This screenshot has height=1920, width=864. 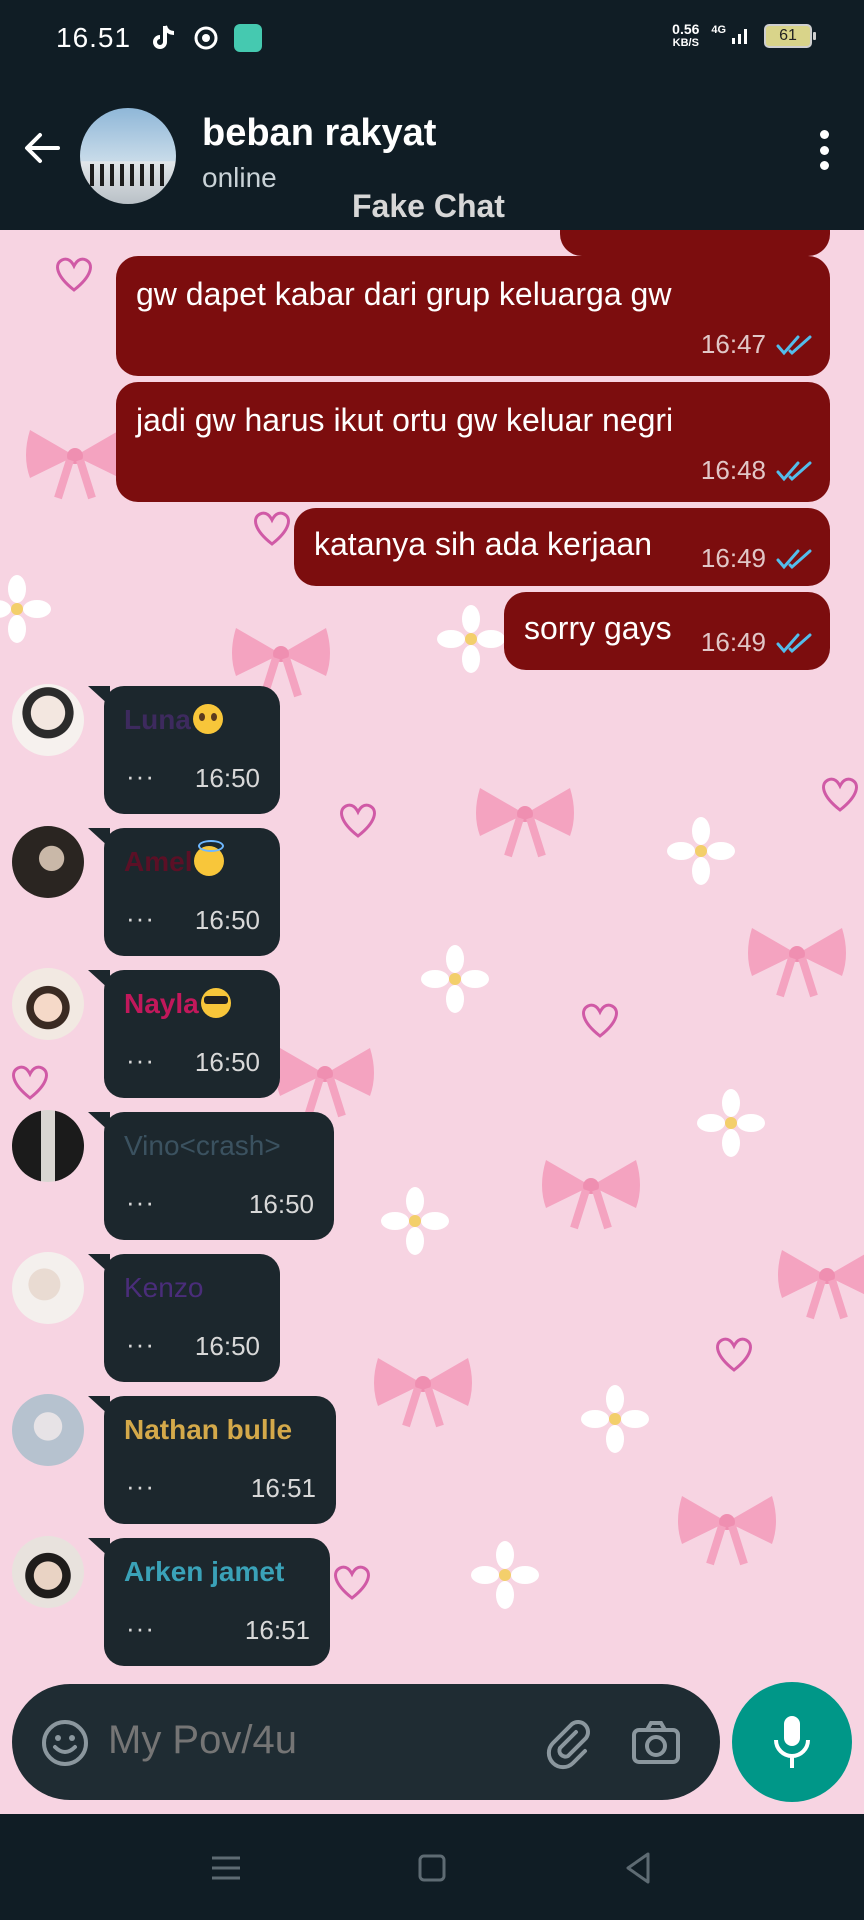 I want to click on message-time: 16:48, so click(x=733, y=470).